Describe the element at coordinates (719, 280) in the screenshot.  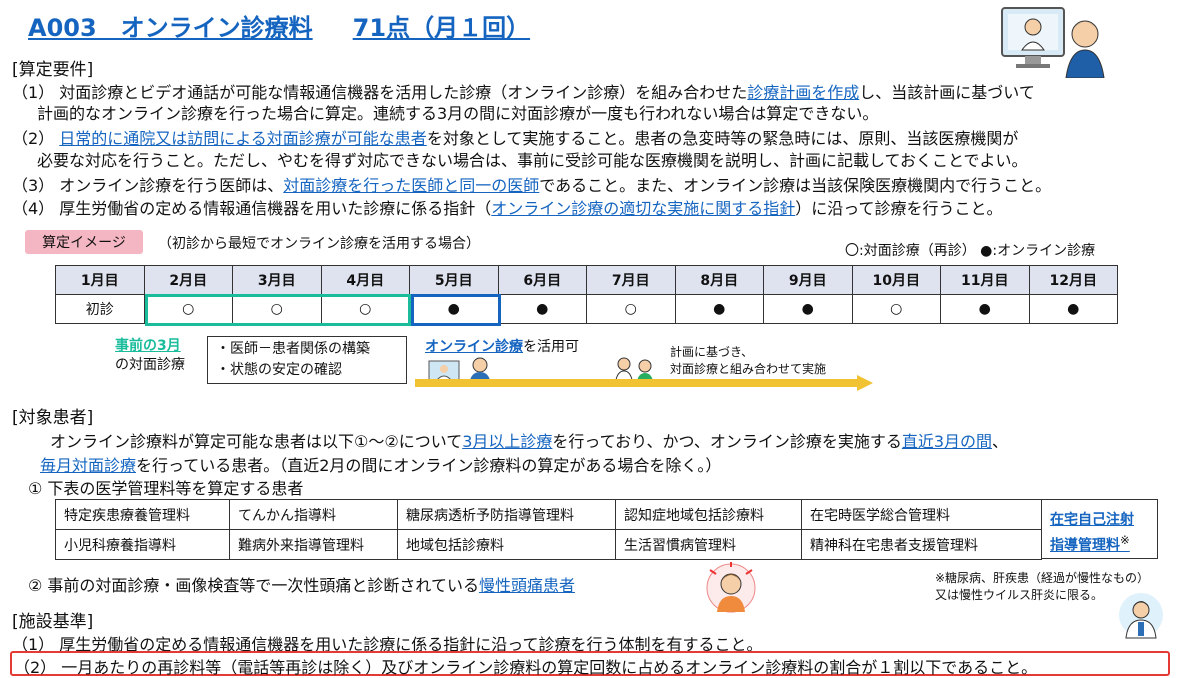
I see `month-cell: 8月目` at that location.